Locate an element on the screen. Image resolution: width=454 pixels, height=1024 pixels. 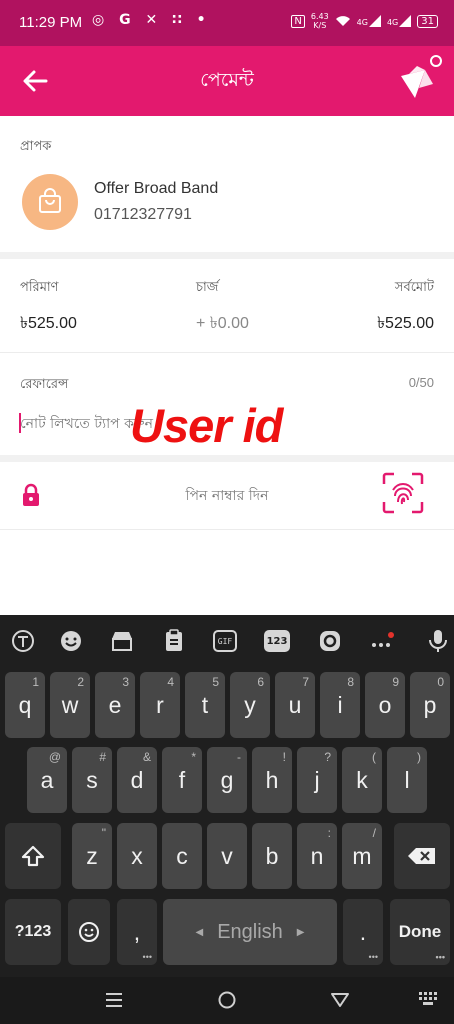
signal-1: 4G is located at coordinates (369, 21).